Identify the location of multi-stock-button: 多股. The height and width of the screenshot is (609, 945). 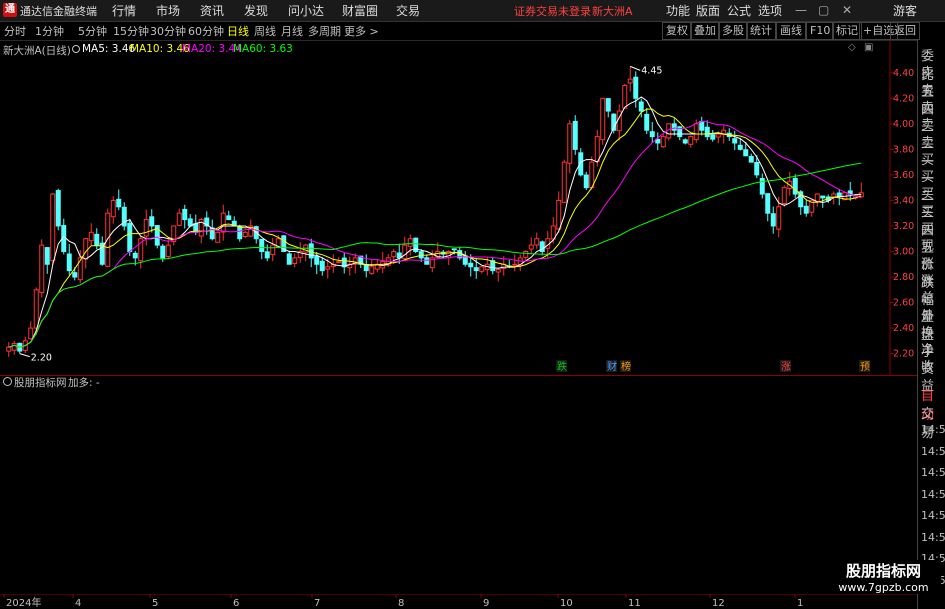
(733, 31).